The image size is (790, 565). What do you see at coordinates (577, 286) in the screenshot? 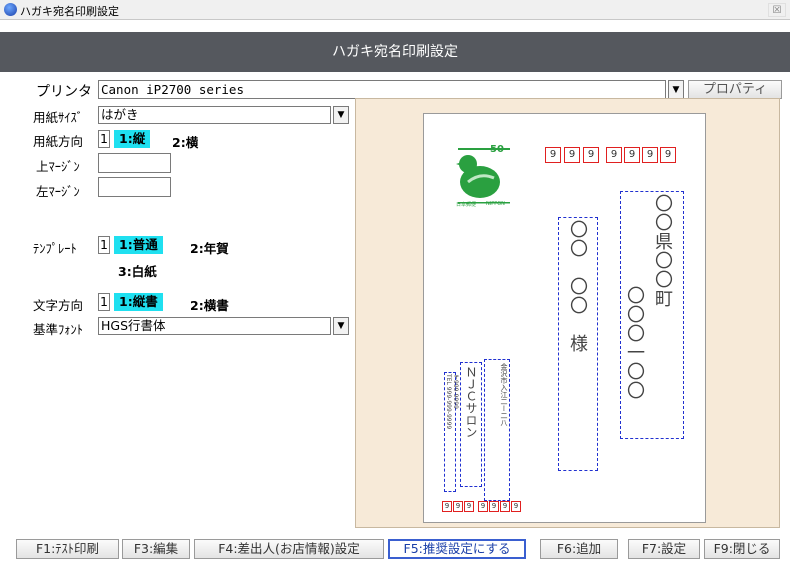
I see `recipient-name: 〇〇 〇〇 様` at bounding box center [577, 286].